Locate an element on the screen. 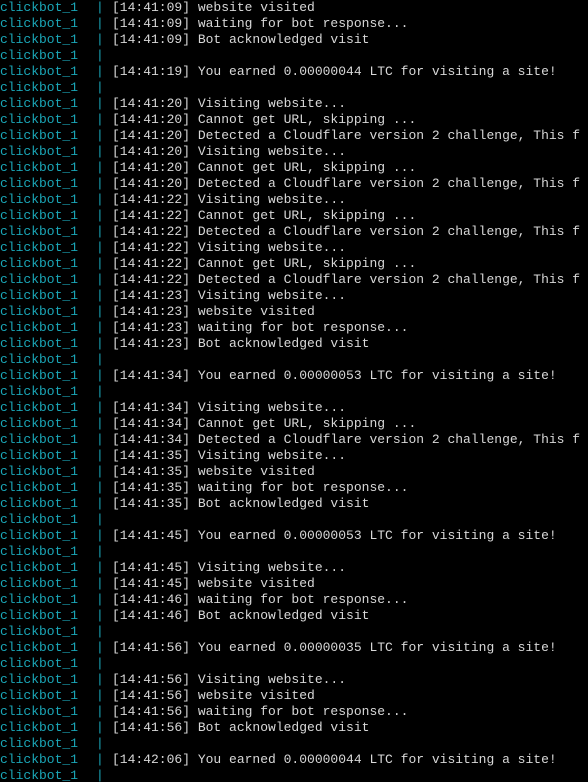 Image resolution: width=588 pixels, height=782 pixels. log-line: clickbot_1 | [14:41:56] website visited is located at coordinates (294, 696).